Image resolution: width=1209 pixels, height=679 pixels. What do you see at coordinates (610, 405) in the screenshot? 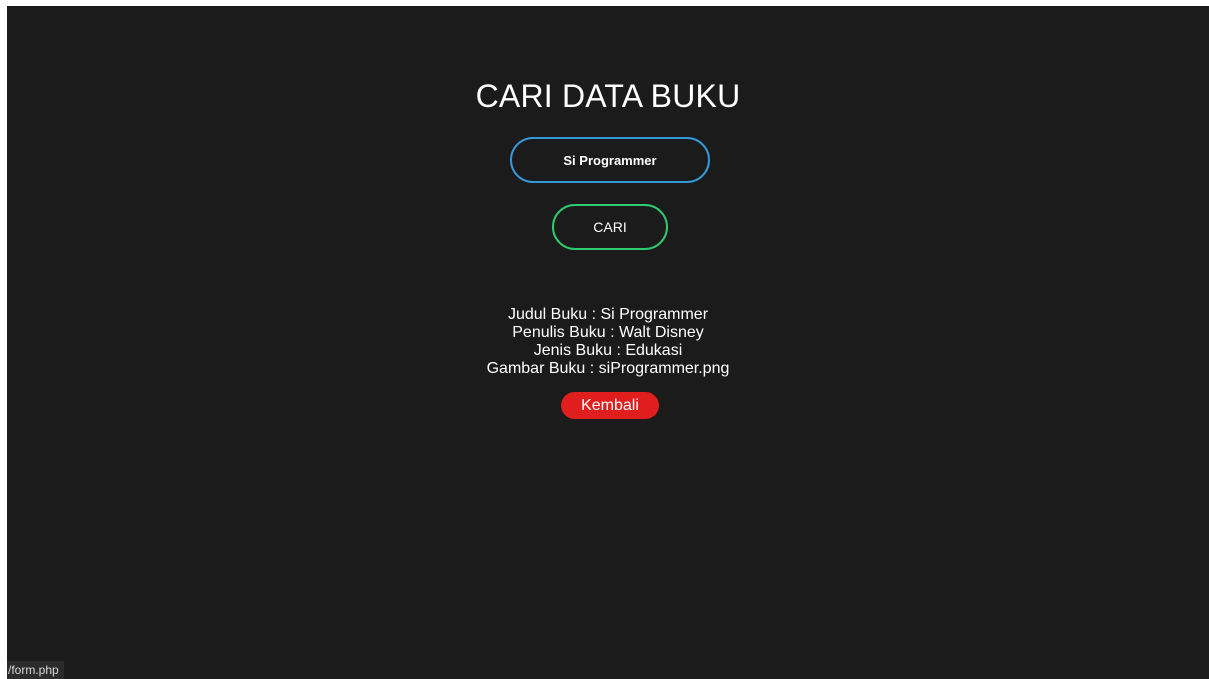
I see `back-button: Kembali` at bounding box center [610, 405].